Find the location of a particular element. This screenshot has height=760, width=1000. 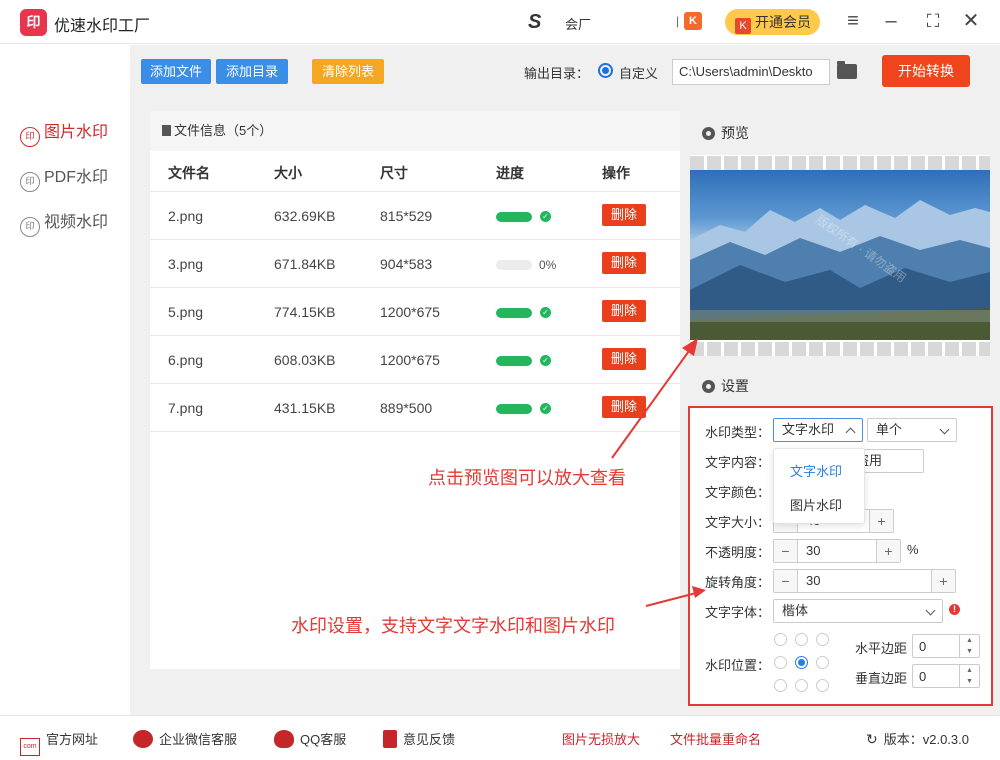

position-bottom-center is located at coordinates (801, 685).